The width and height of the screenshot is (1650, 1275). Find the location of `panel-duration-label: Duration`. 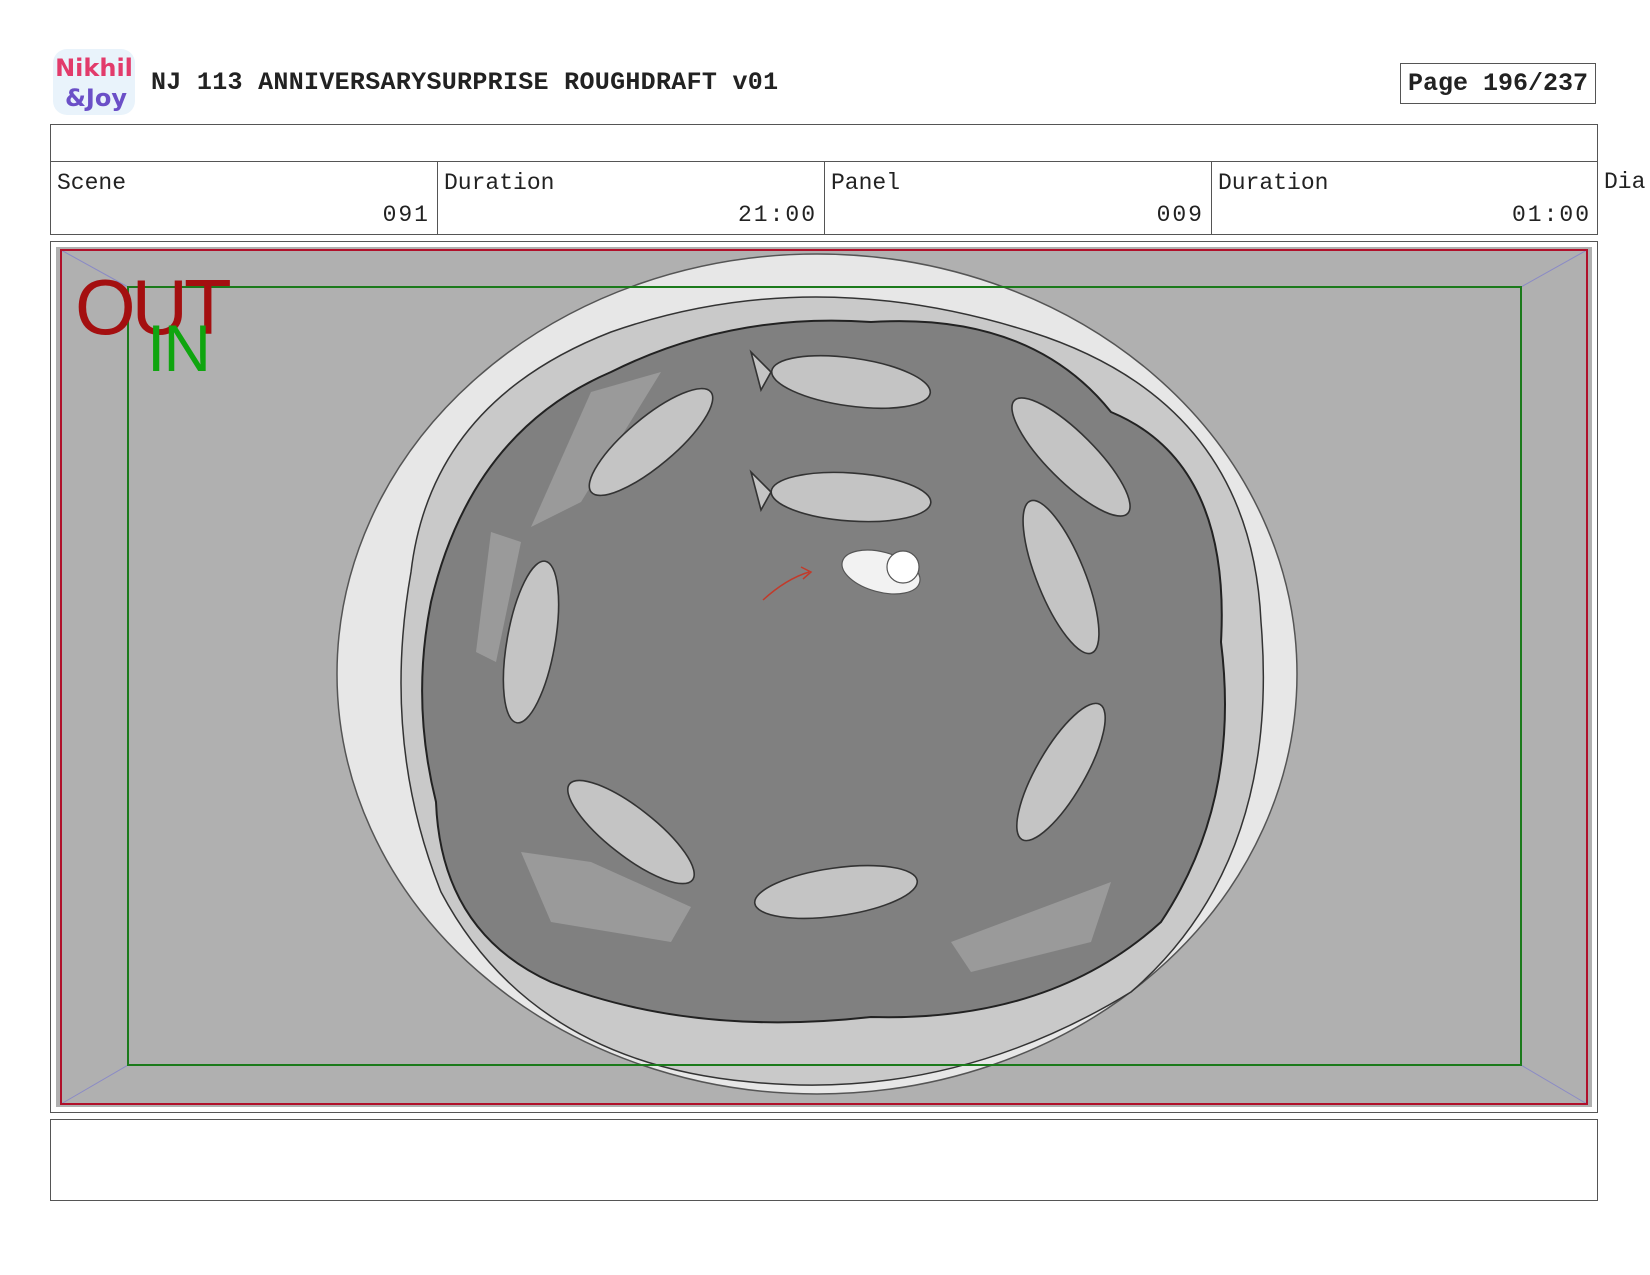

panel-duration-label: Duration is located at coordinates (1273, 183).